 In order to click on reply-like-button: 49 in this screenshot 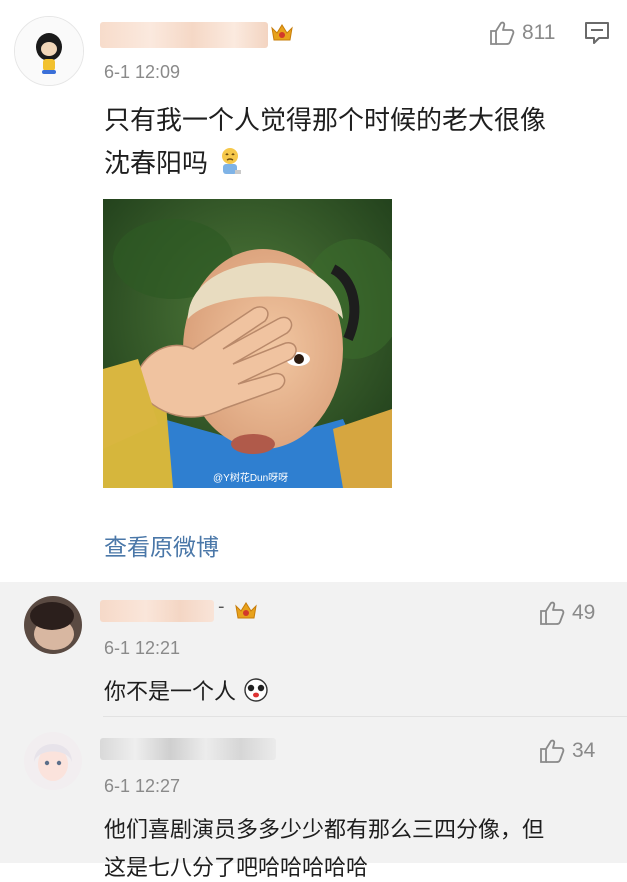, I will do `click(566, 613)`.